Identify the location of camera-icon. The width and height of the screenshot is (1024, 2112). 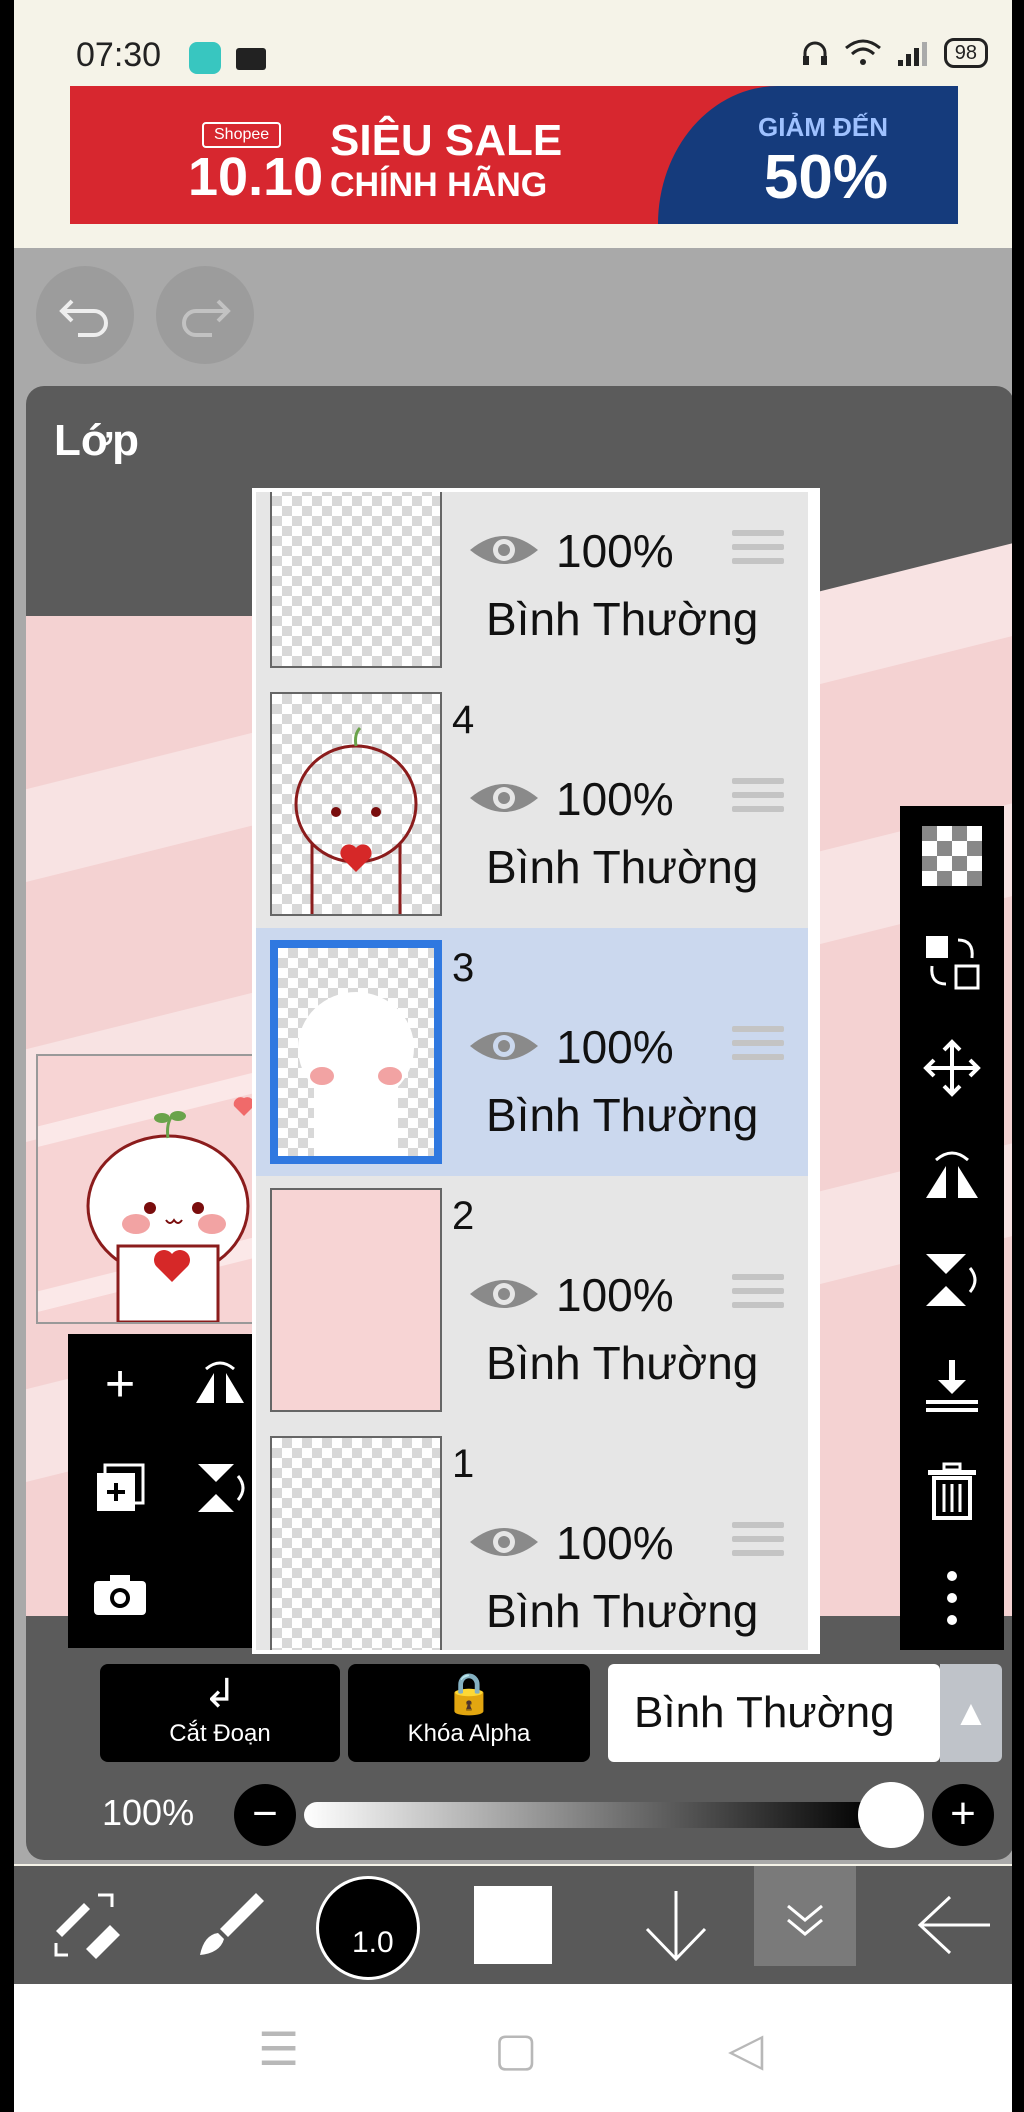
(120, 1595).